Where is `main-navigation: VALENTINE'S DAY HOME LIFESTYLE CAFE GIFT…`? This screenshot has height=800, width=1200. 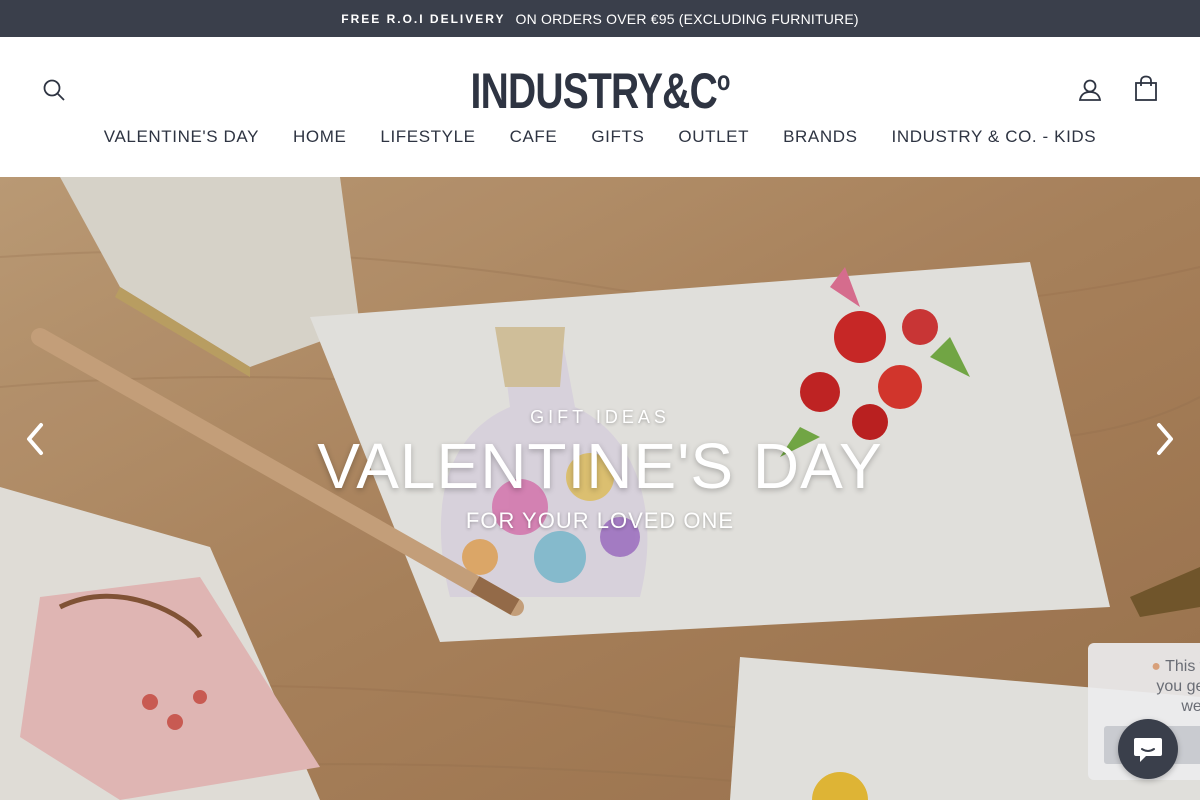
main-navigation: VALENTINE'S DAY HOME LIFESTYLE CAFE GIFT… is located at coordinates (600, 140).